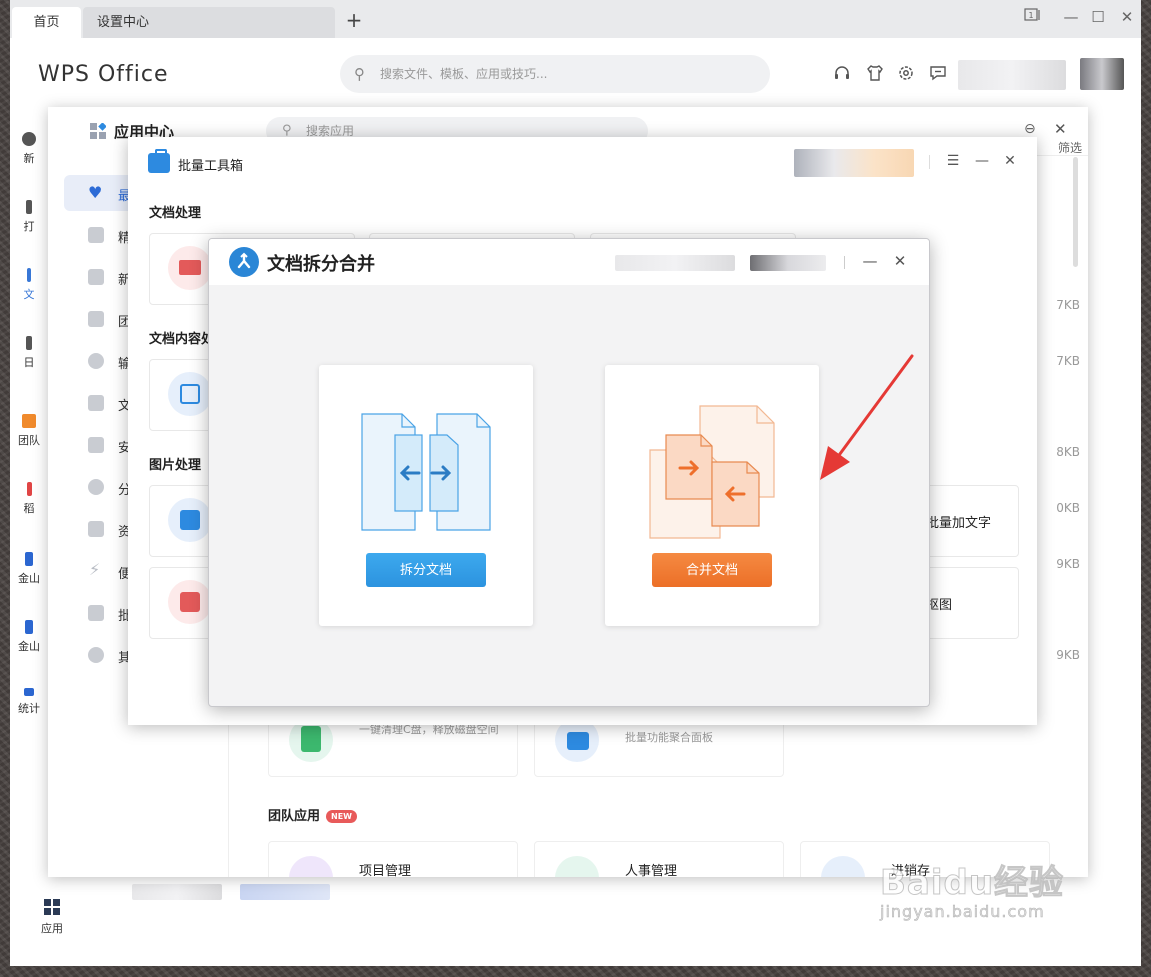 This screenshot has width=1151, height=977. I want to click on stats-icon, so click(29, 692).